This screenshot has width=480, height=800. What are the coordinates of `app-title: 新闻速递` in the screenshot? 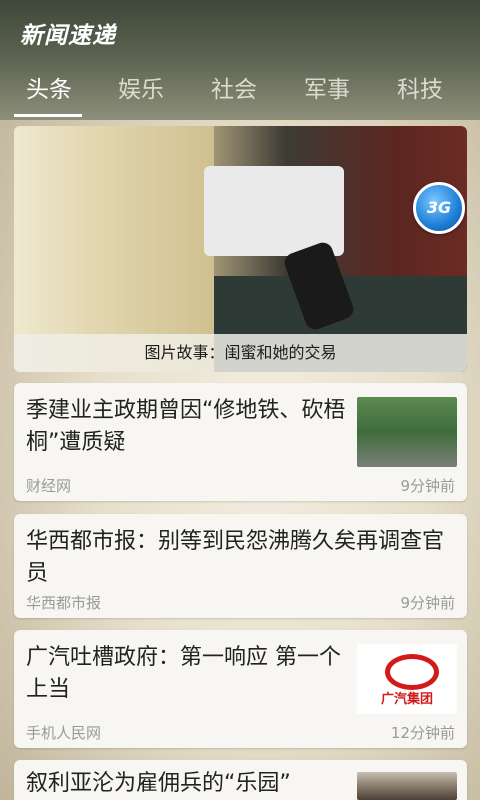 It's located at (68, 36).